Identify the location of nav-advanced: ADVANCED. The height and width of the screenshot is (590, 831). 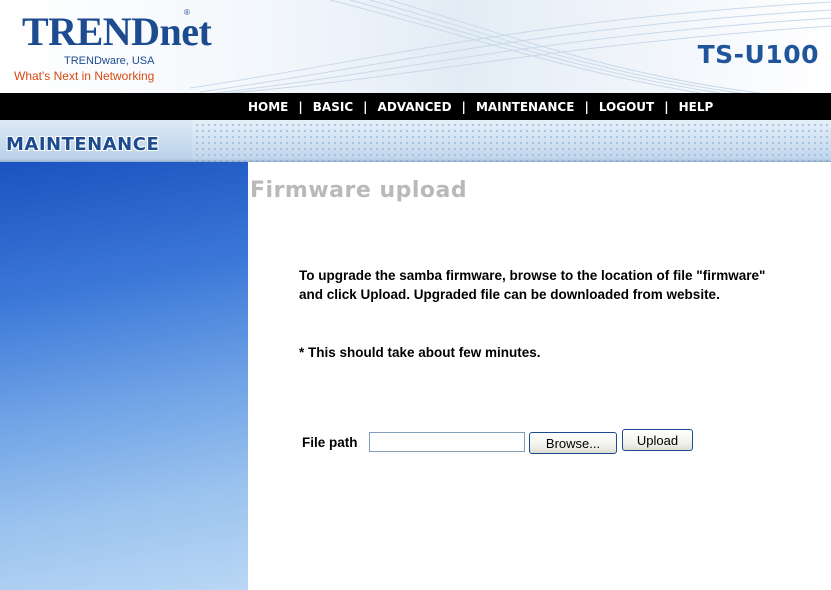
(415, 107).